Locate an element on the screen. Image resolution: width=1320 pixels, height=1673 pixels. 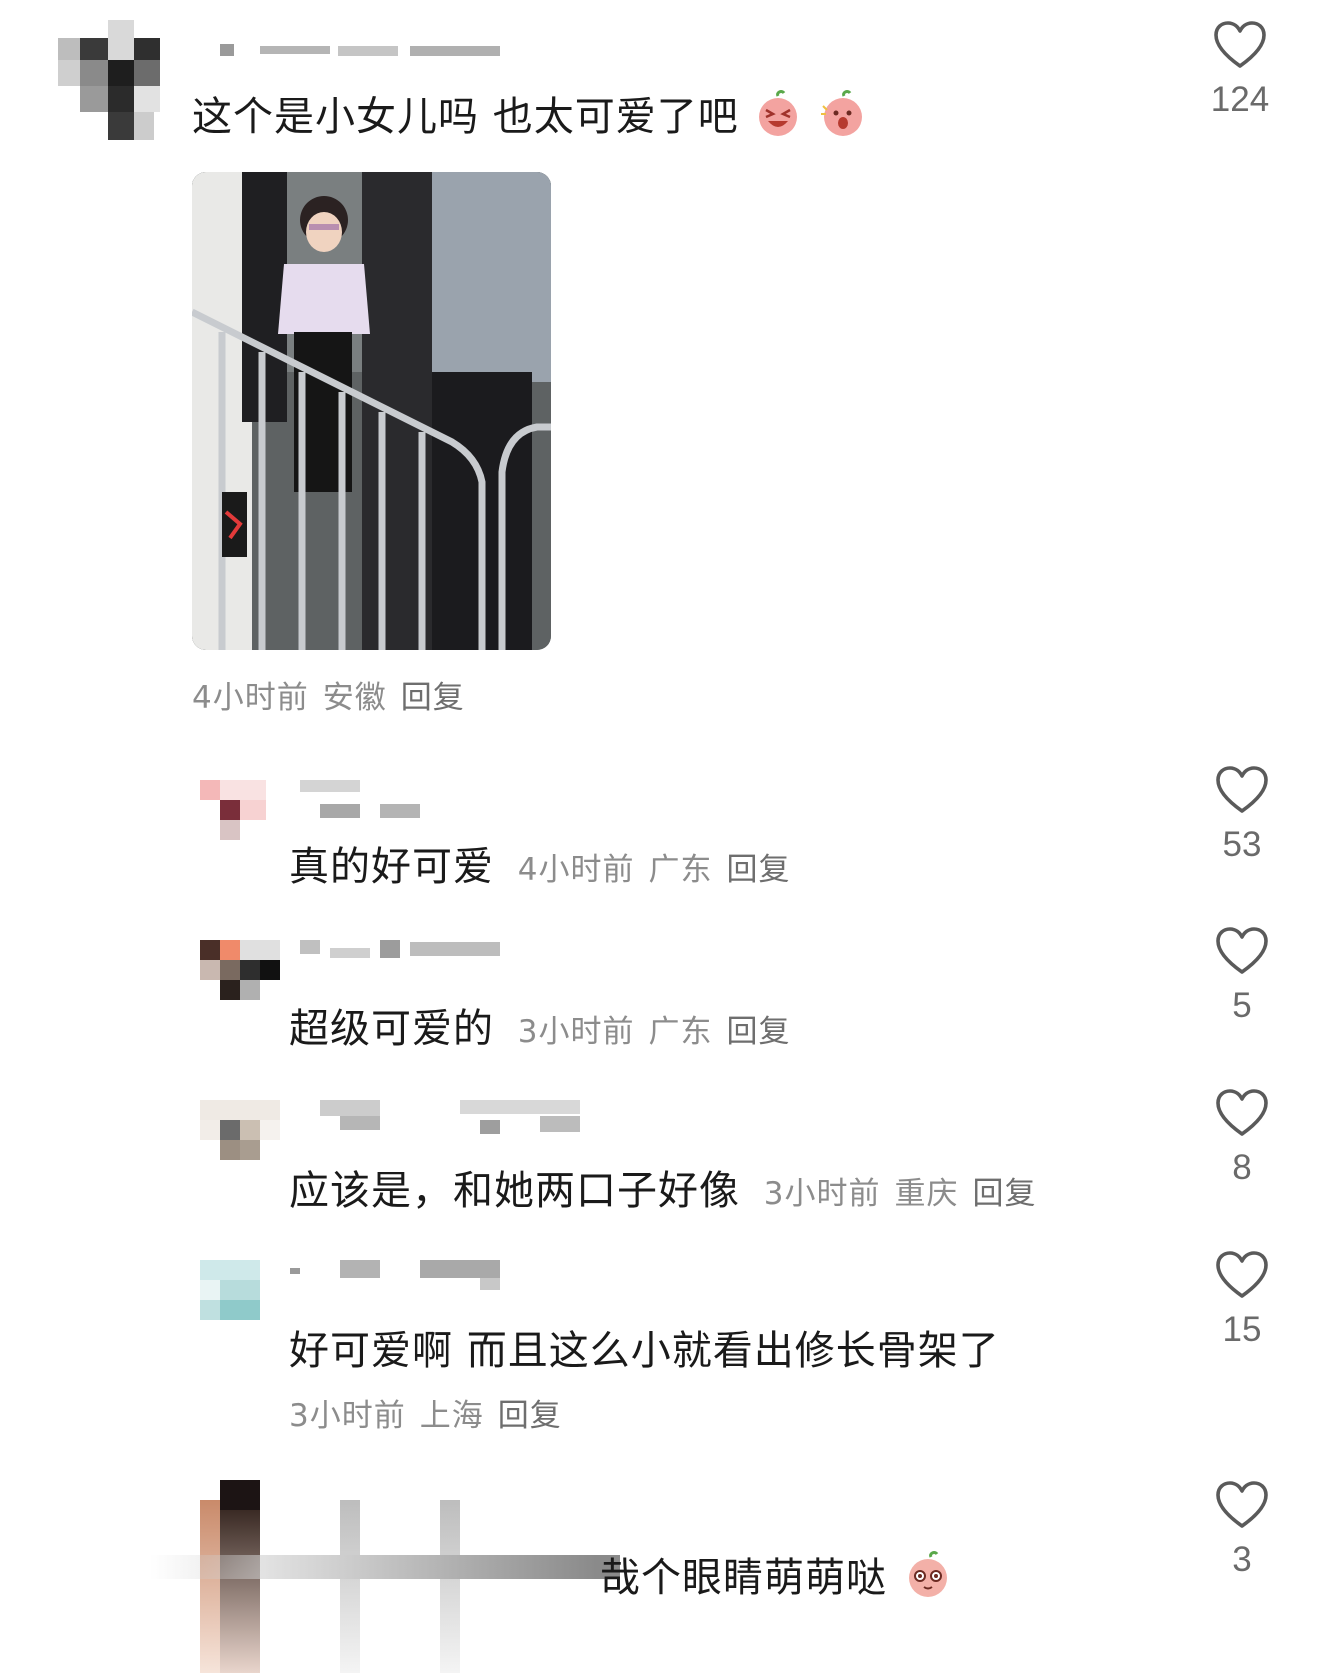
comment-text: 这个是小女儿吗 也太可爱了吧 is located at coordinates (529, 113).